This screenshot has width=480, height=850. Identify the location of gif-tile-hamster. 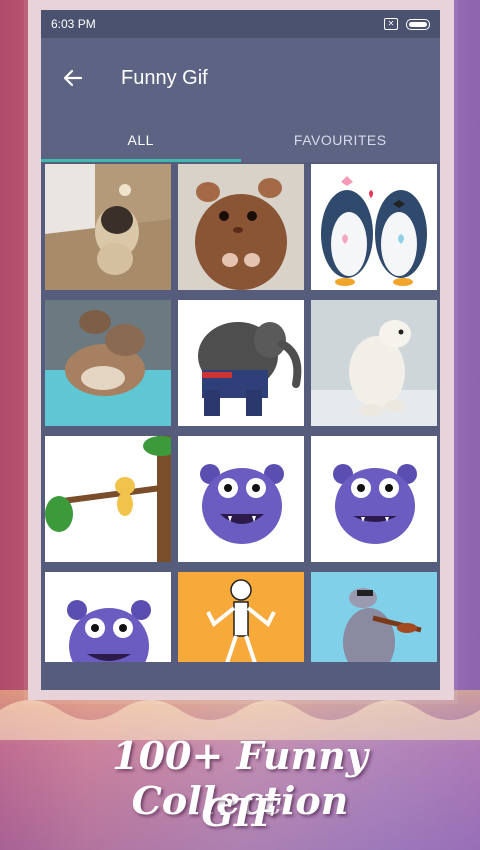
(241, 227).